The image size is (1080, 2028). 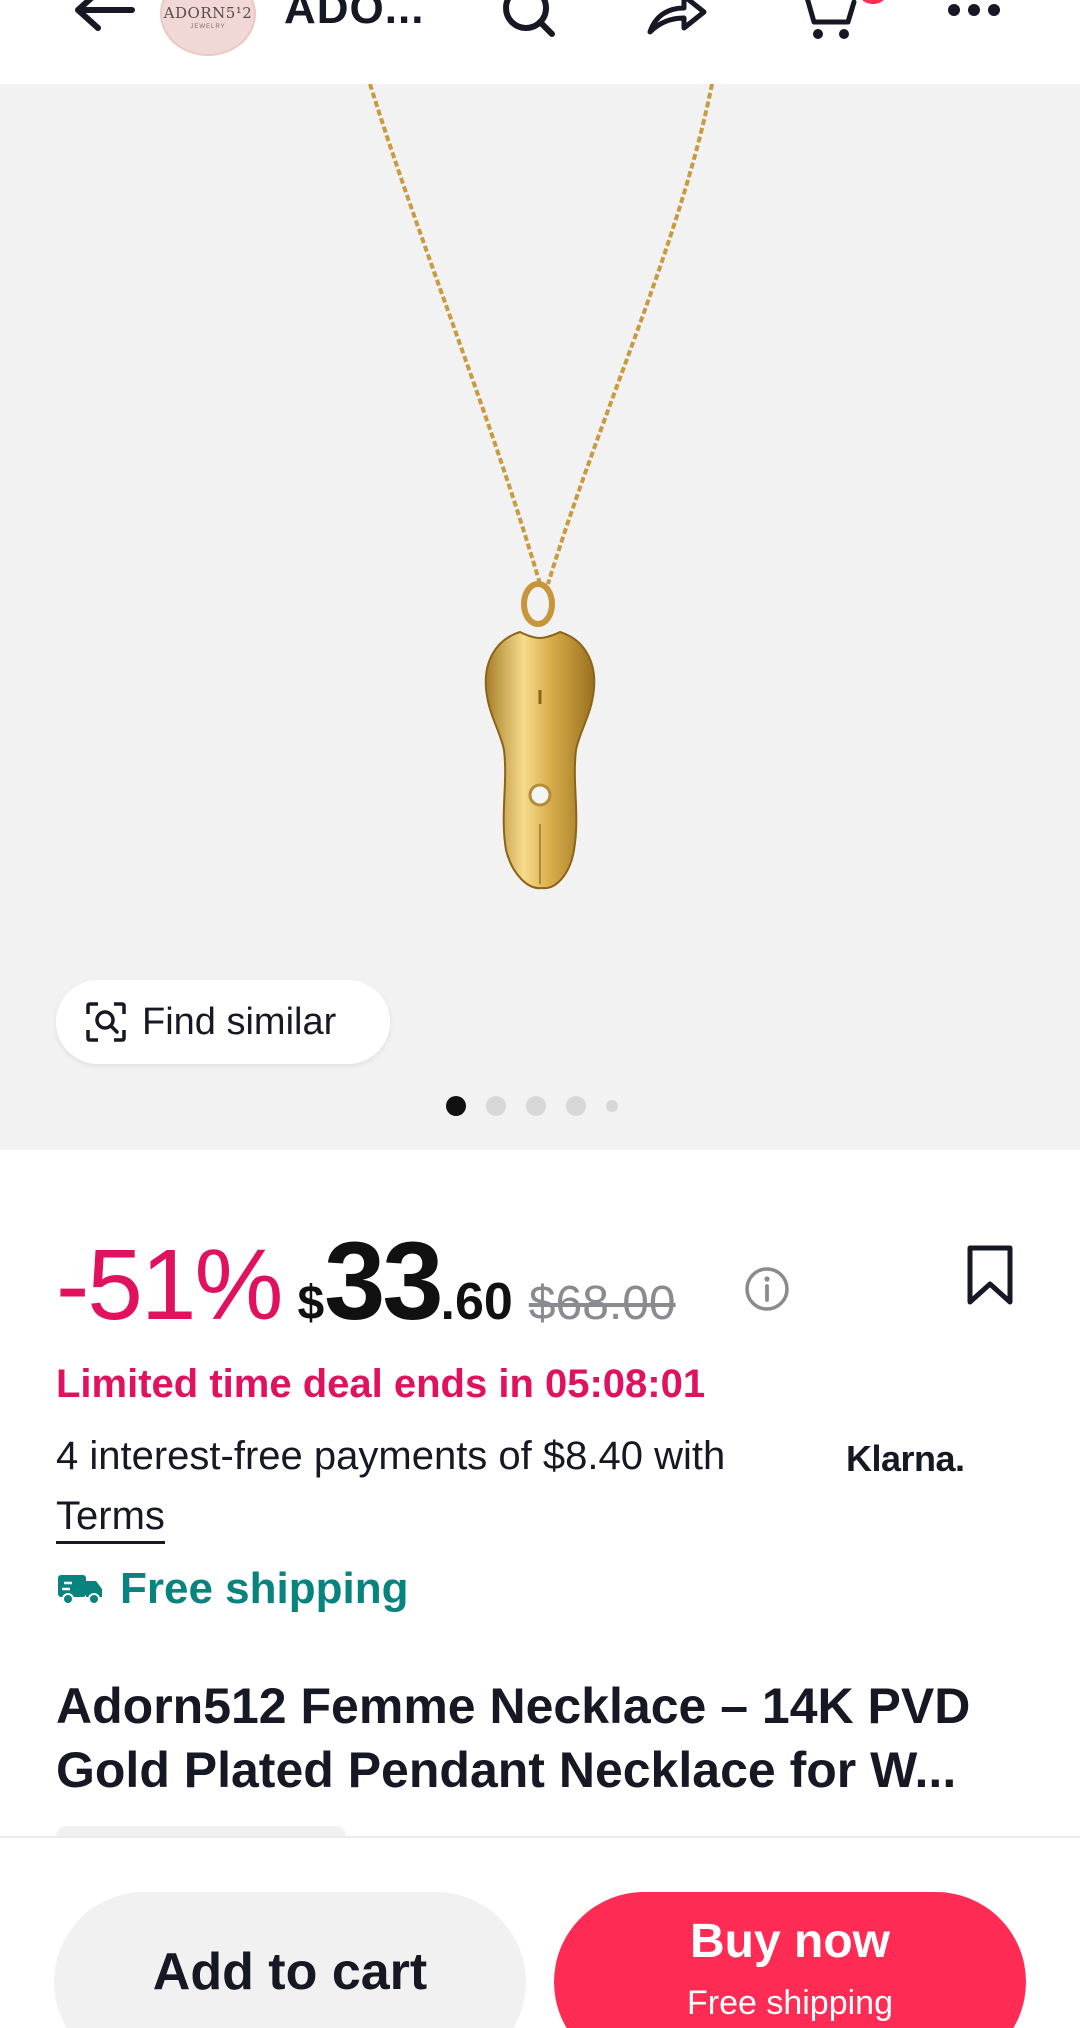 What do you see at coordinates (264, 1588) in the screenshot?
I see `free-shipping-label: Free shipping` at bounding box center [264, 1588].